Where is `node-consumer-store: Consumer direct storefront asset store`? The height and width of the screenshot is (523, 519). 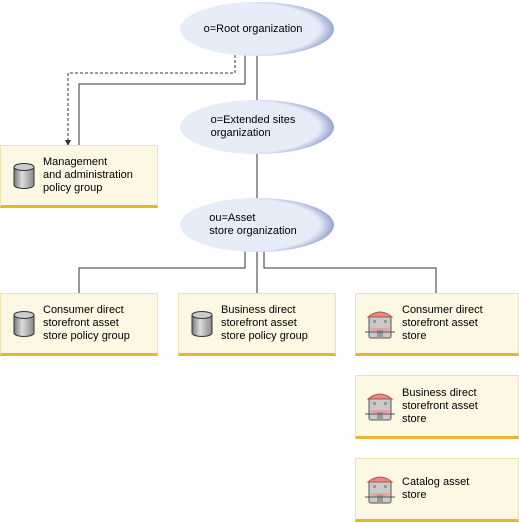 node-consumer-store: Consumer direct storefront asset store is located at coordinates (437, 324).